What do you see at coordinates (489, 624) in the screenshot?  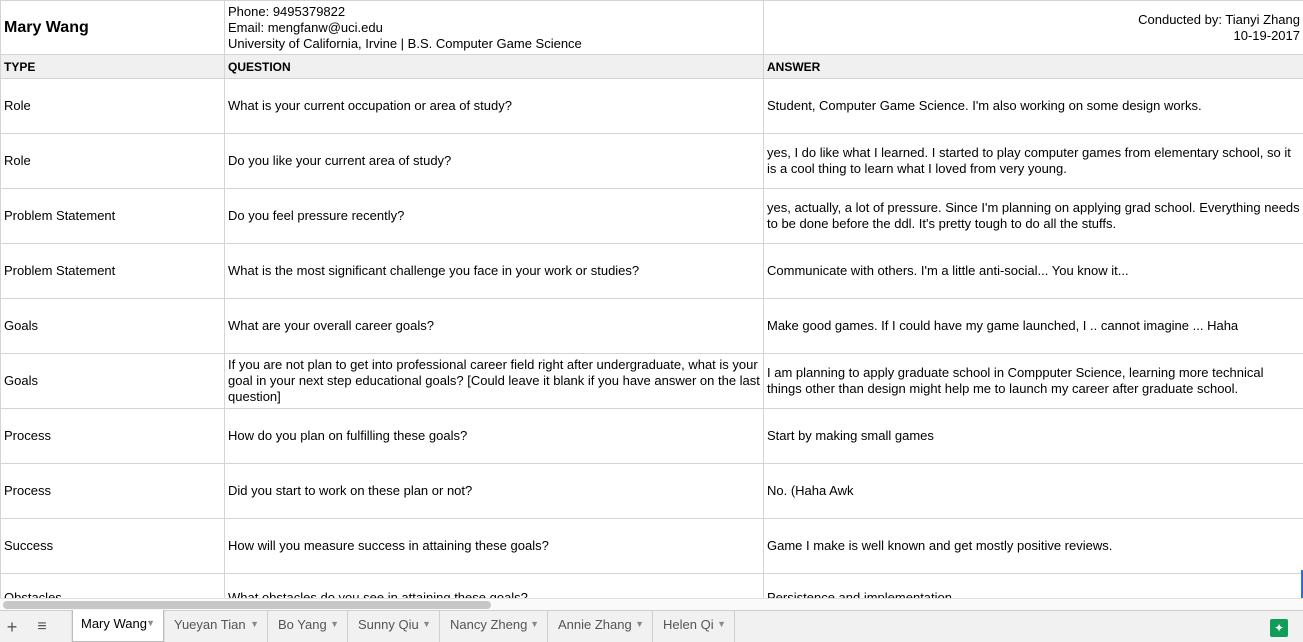 I see `sheet-tab-label: Nancy Zheng` at bounding box center [489, 624].